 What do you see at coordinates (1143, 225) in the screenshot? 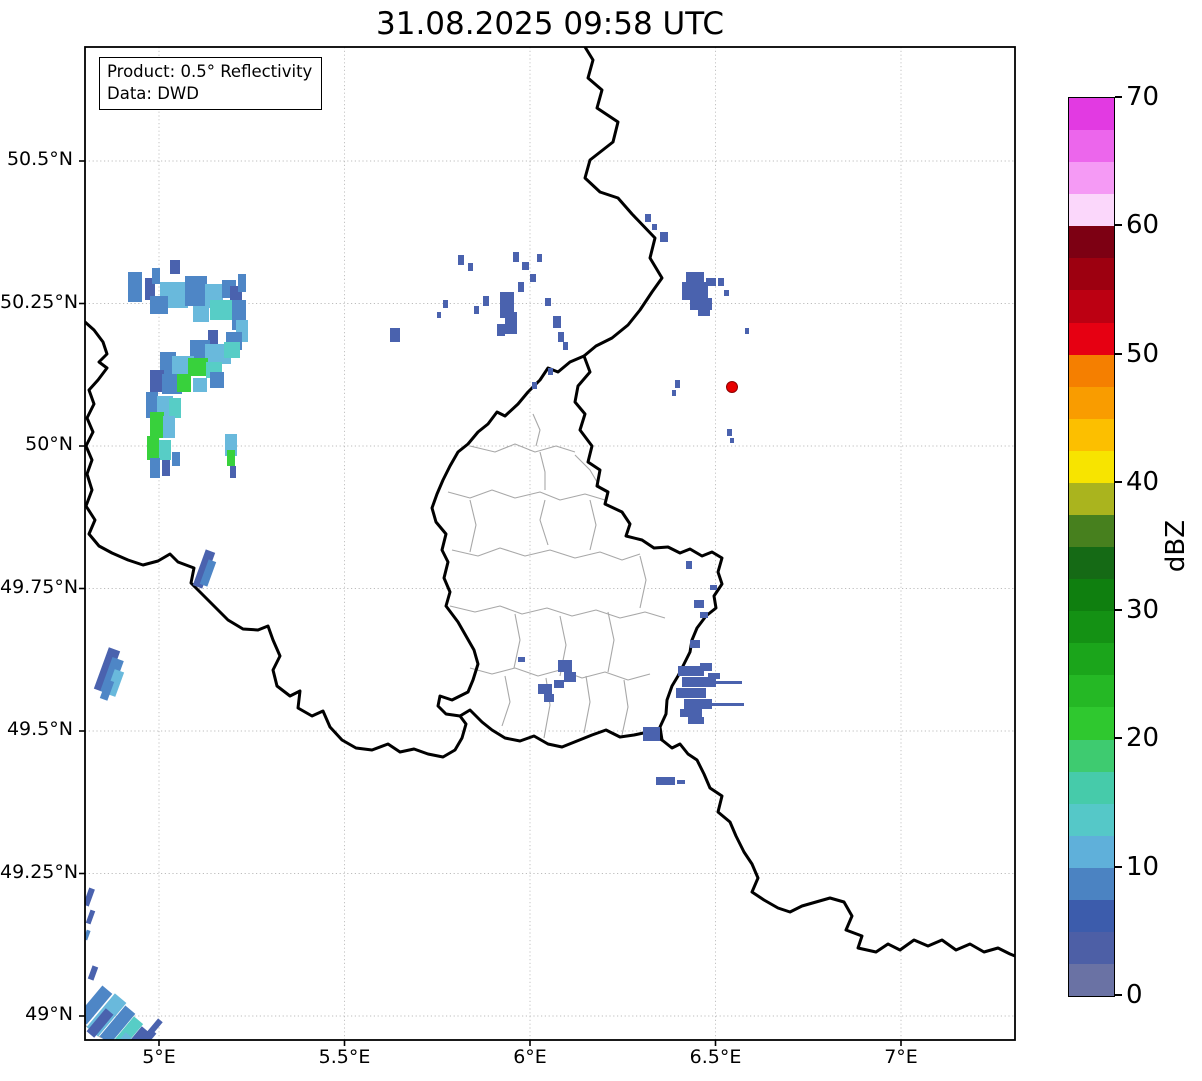
I see `colorbar-tick-label: 60` at bounding box center [1143, 225].